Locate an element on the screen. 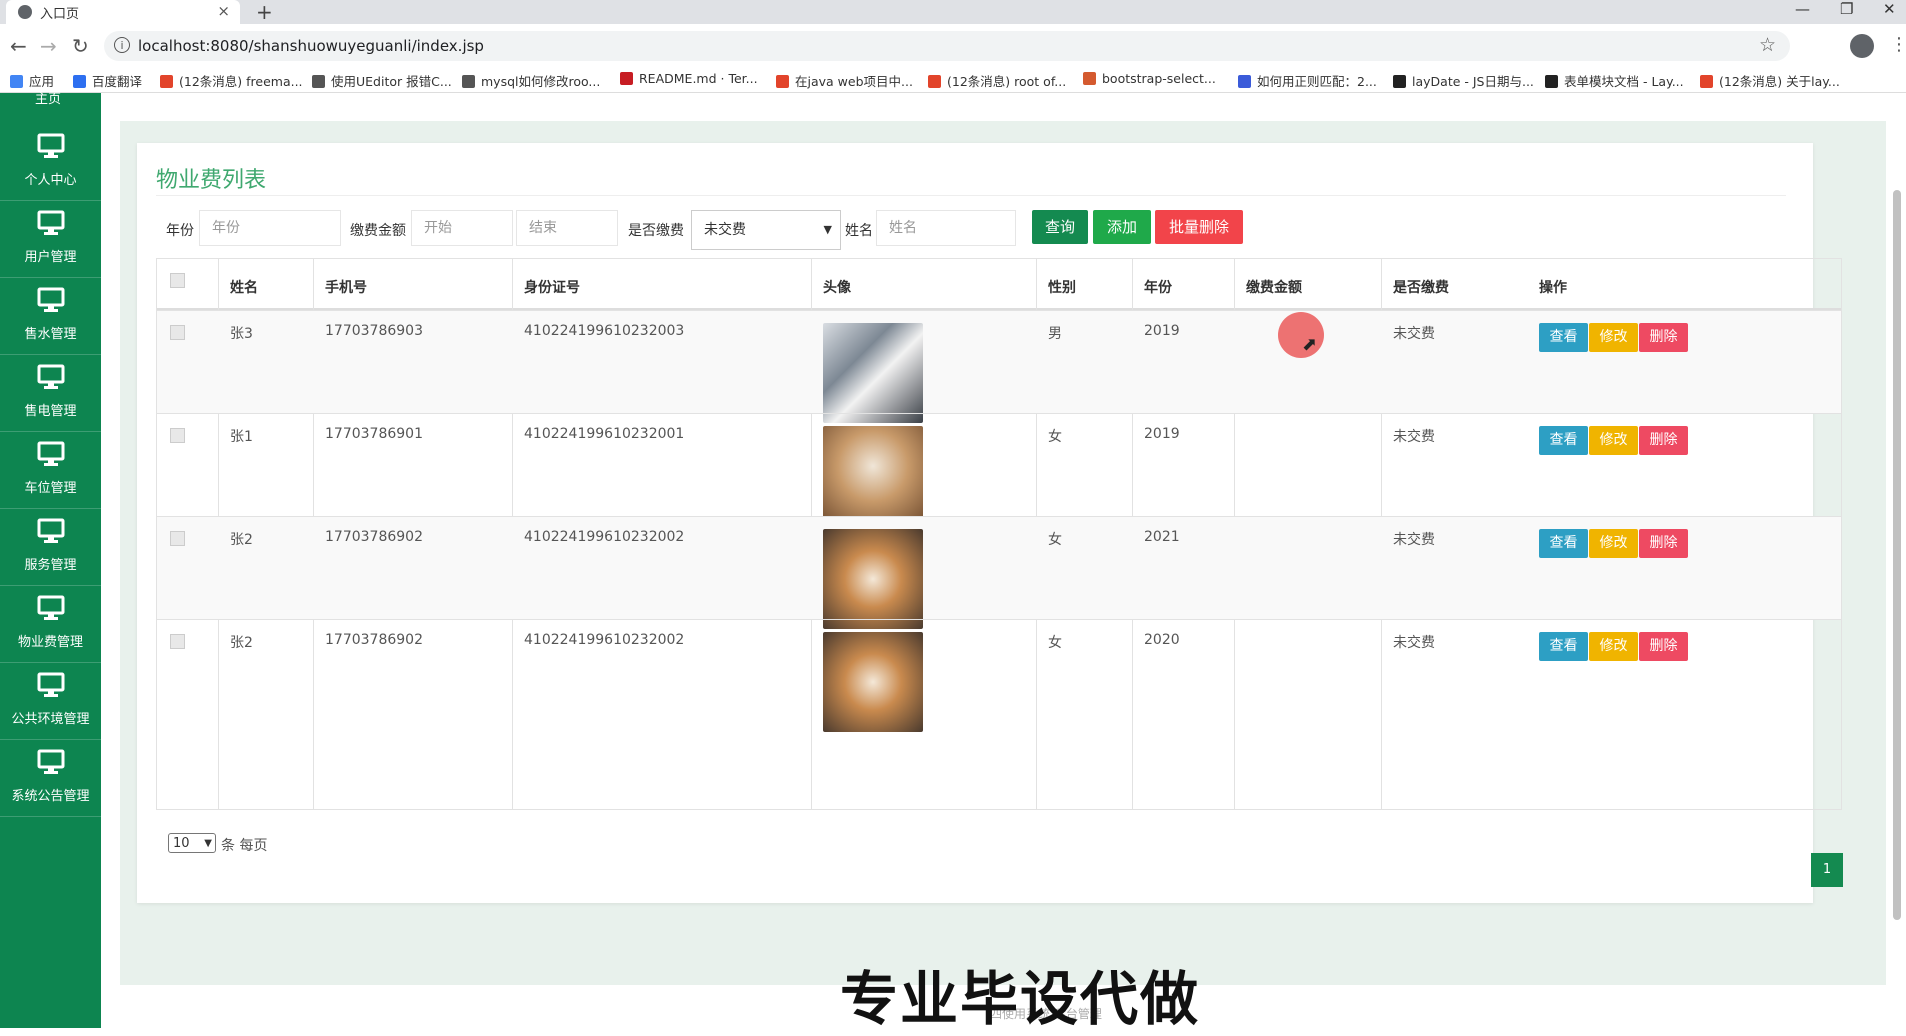 This screenshot has width=1906, height=1036. click-highlight is located at coordinates (1301, 335).